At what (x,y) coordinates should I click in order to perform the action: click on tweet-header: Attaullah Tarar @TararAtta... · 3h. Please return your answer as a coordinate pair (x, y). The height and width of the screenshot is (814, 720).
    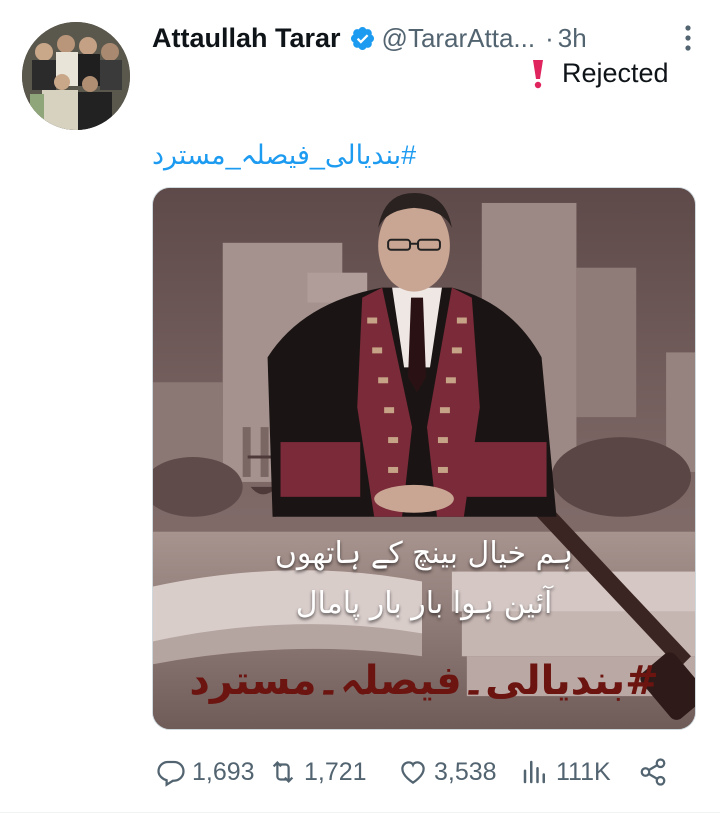
    Looking at the image, I should click on (423, 38).